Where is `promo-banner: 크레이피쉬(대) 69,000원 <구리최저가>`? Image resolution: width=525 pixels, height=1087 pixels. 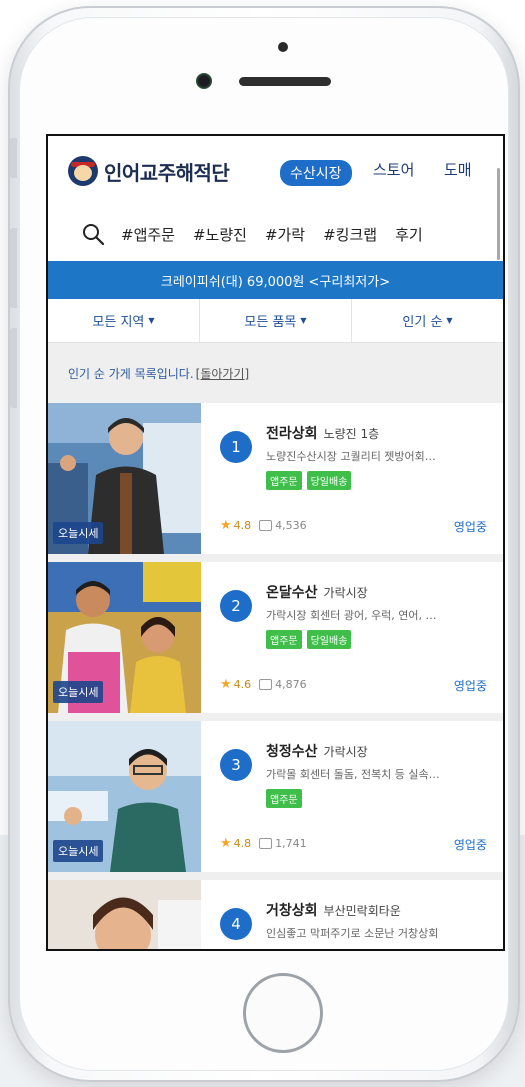
promo-banner: 크레이피쉬(대) 69,000원 <구리최저가> is located at coordinates (275, 280).